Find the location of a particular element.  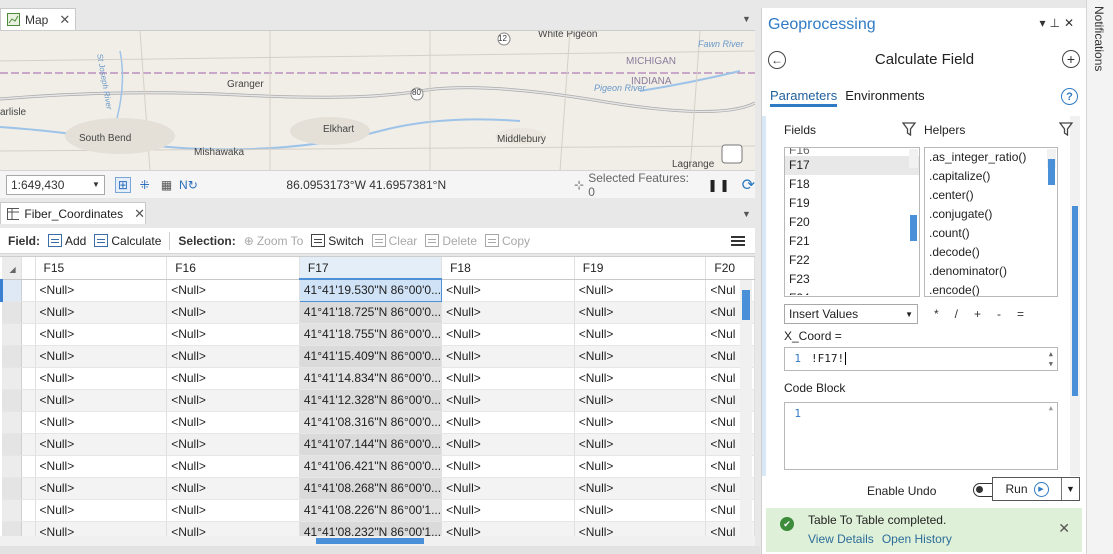

copy-selection-button: Copy is located at coordinates (507, 241).